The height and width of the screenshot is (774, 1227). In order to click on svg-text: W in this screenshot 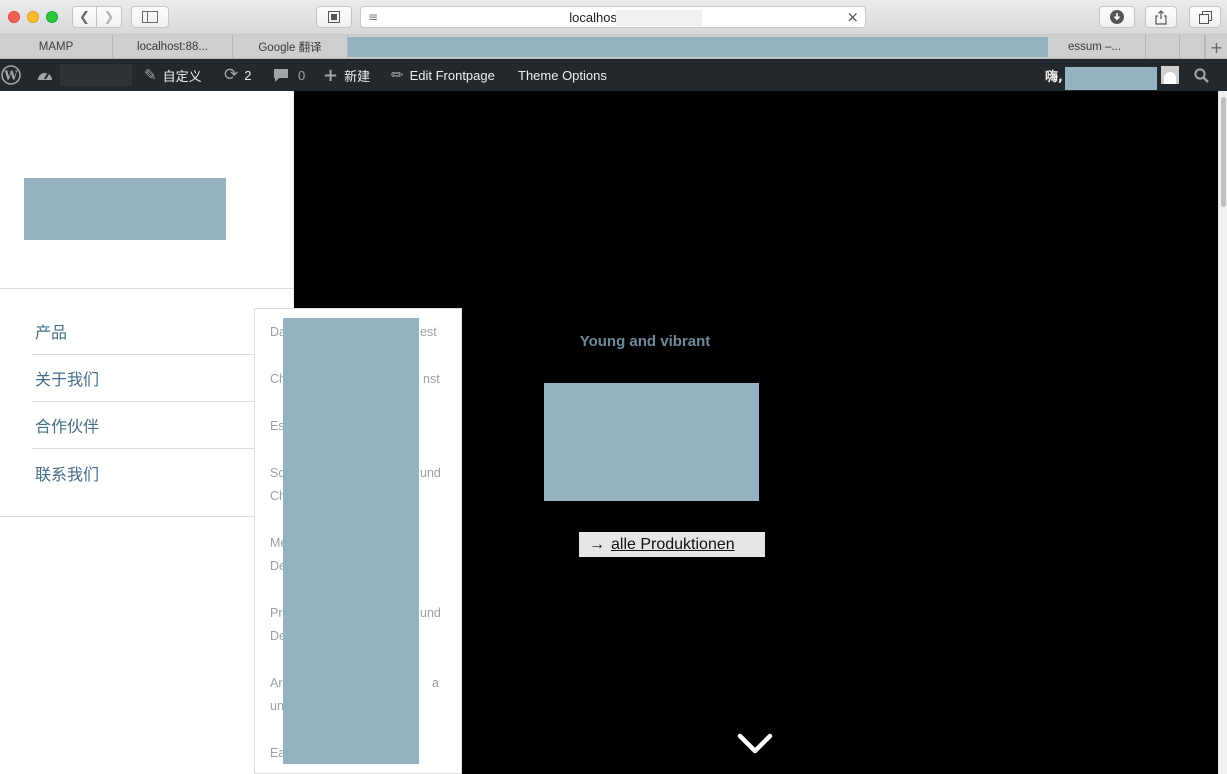, I will do `click(10, 76)`.